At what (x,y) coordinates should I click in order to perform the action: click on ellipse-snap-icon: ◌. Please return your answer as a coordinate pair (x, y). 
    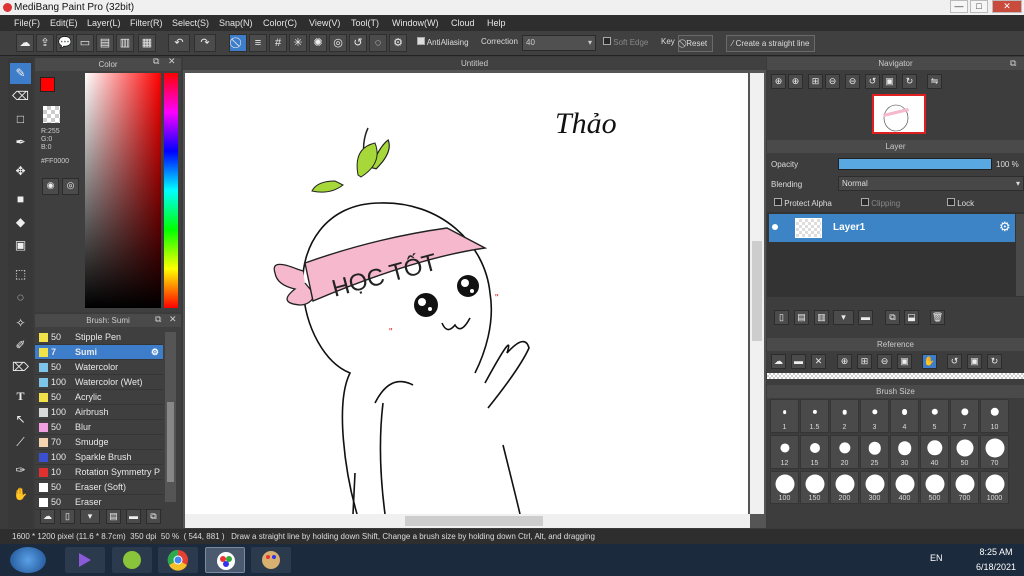
    Looking at the image, I should click on (378, 43).